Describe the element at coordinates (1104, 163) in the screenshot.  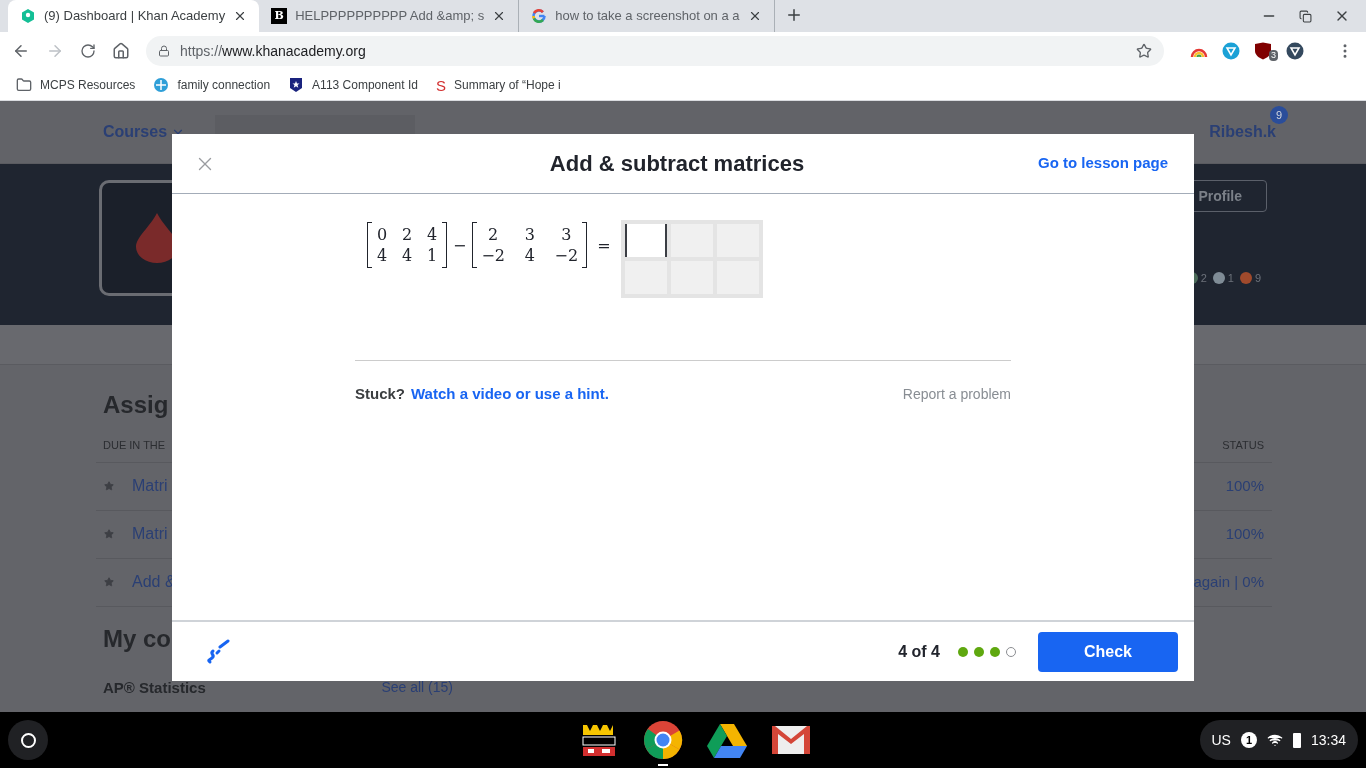
I see `lesson-link: Go to lesson page` at that location.